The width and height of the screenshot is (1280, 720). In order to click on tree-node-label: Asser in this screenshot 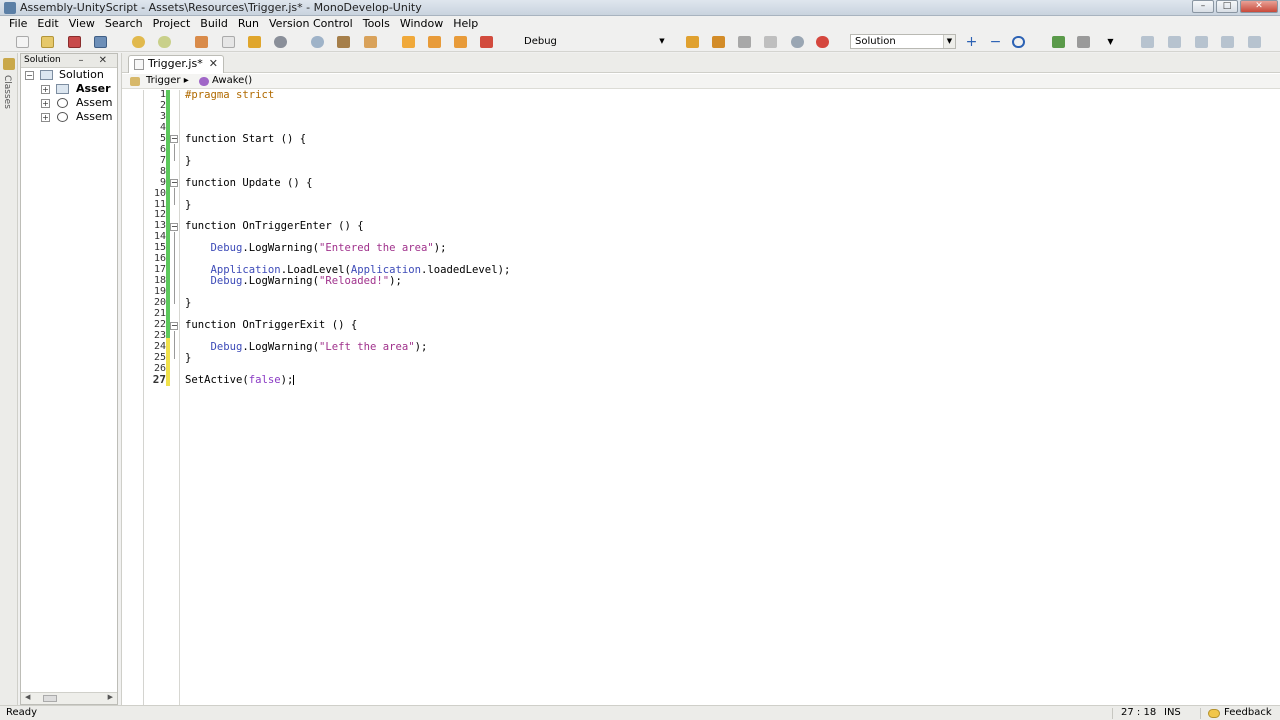, I will do `click(93, 88)`.